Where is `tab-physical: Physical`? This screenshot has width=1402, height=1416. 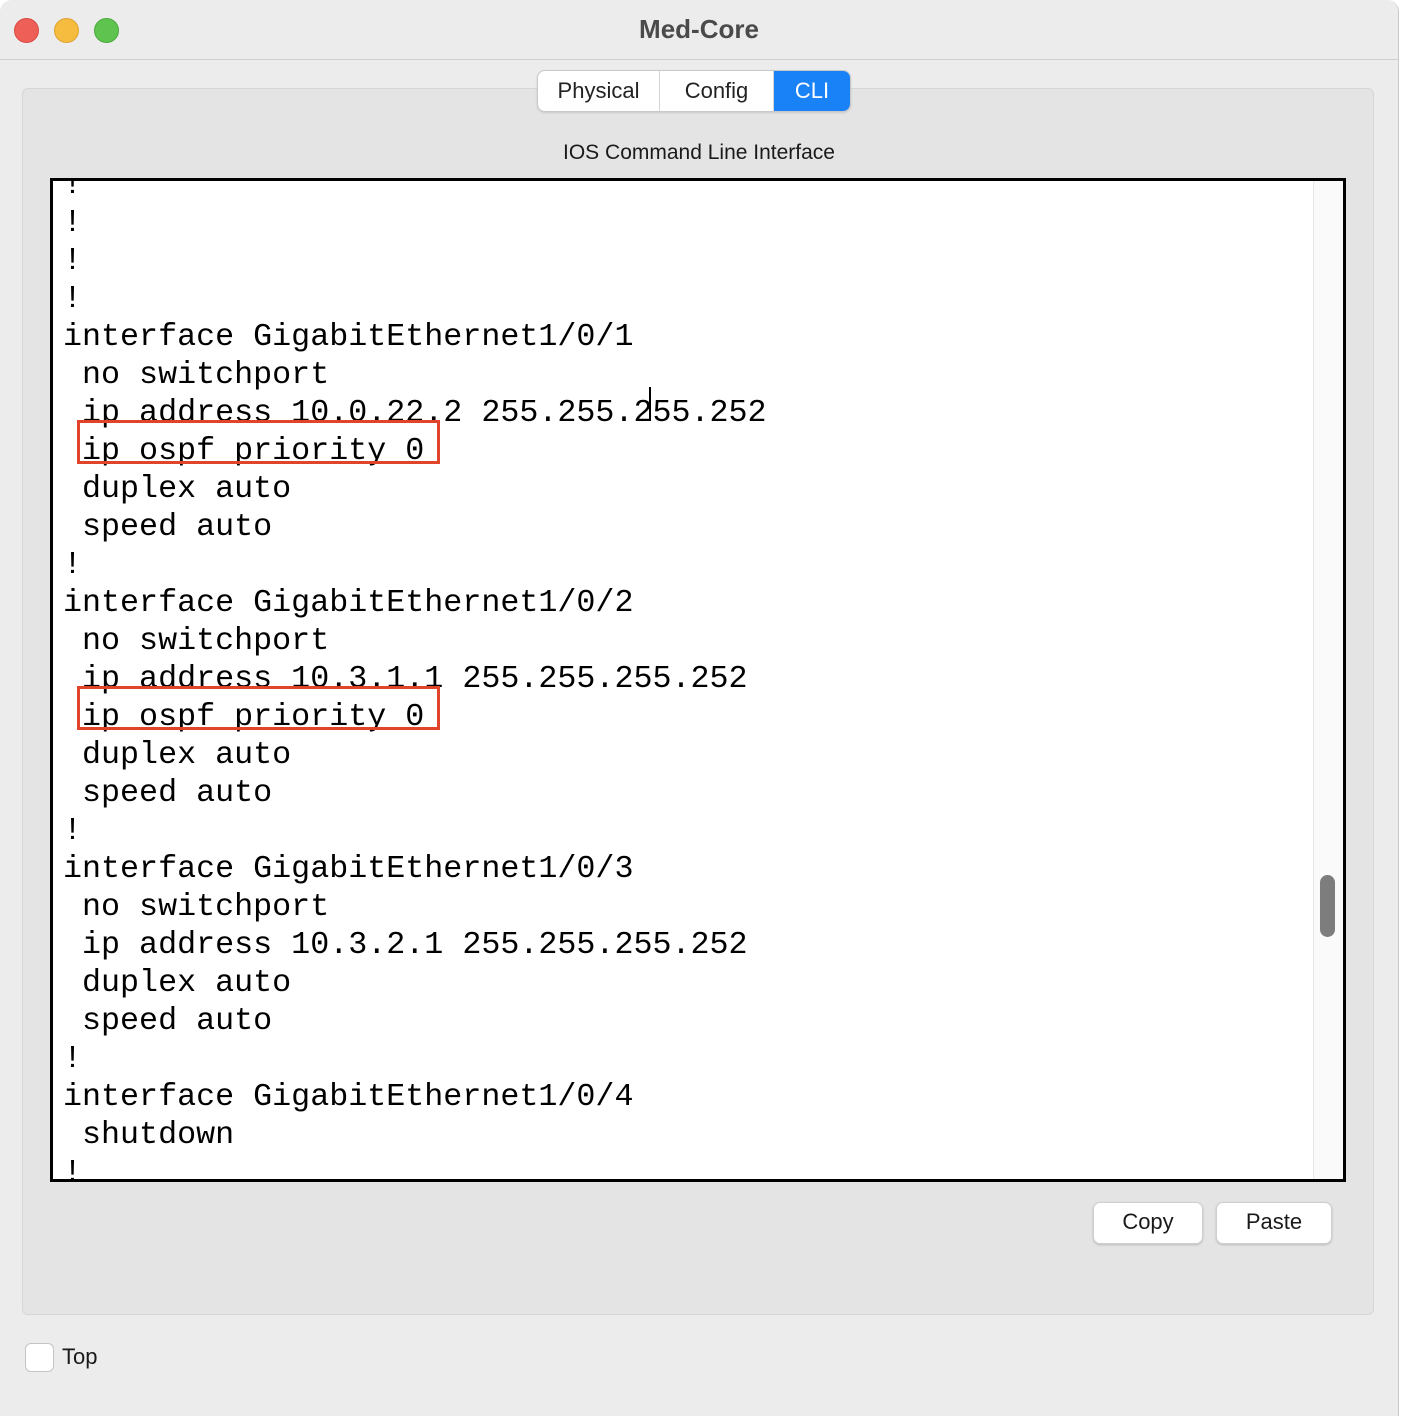
tab-physical: Physical is located at coordinates (599, 91).